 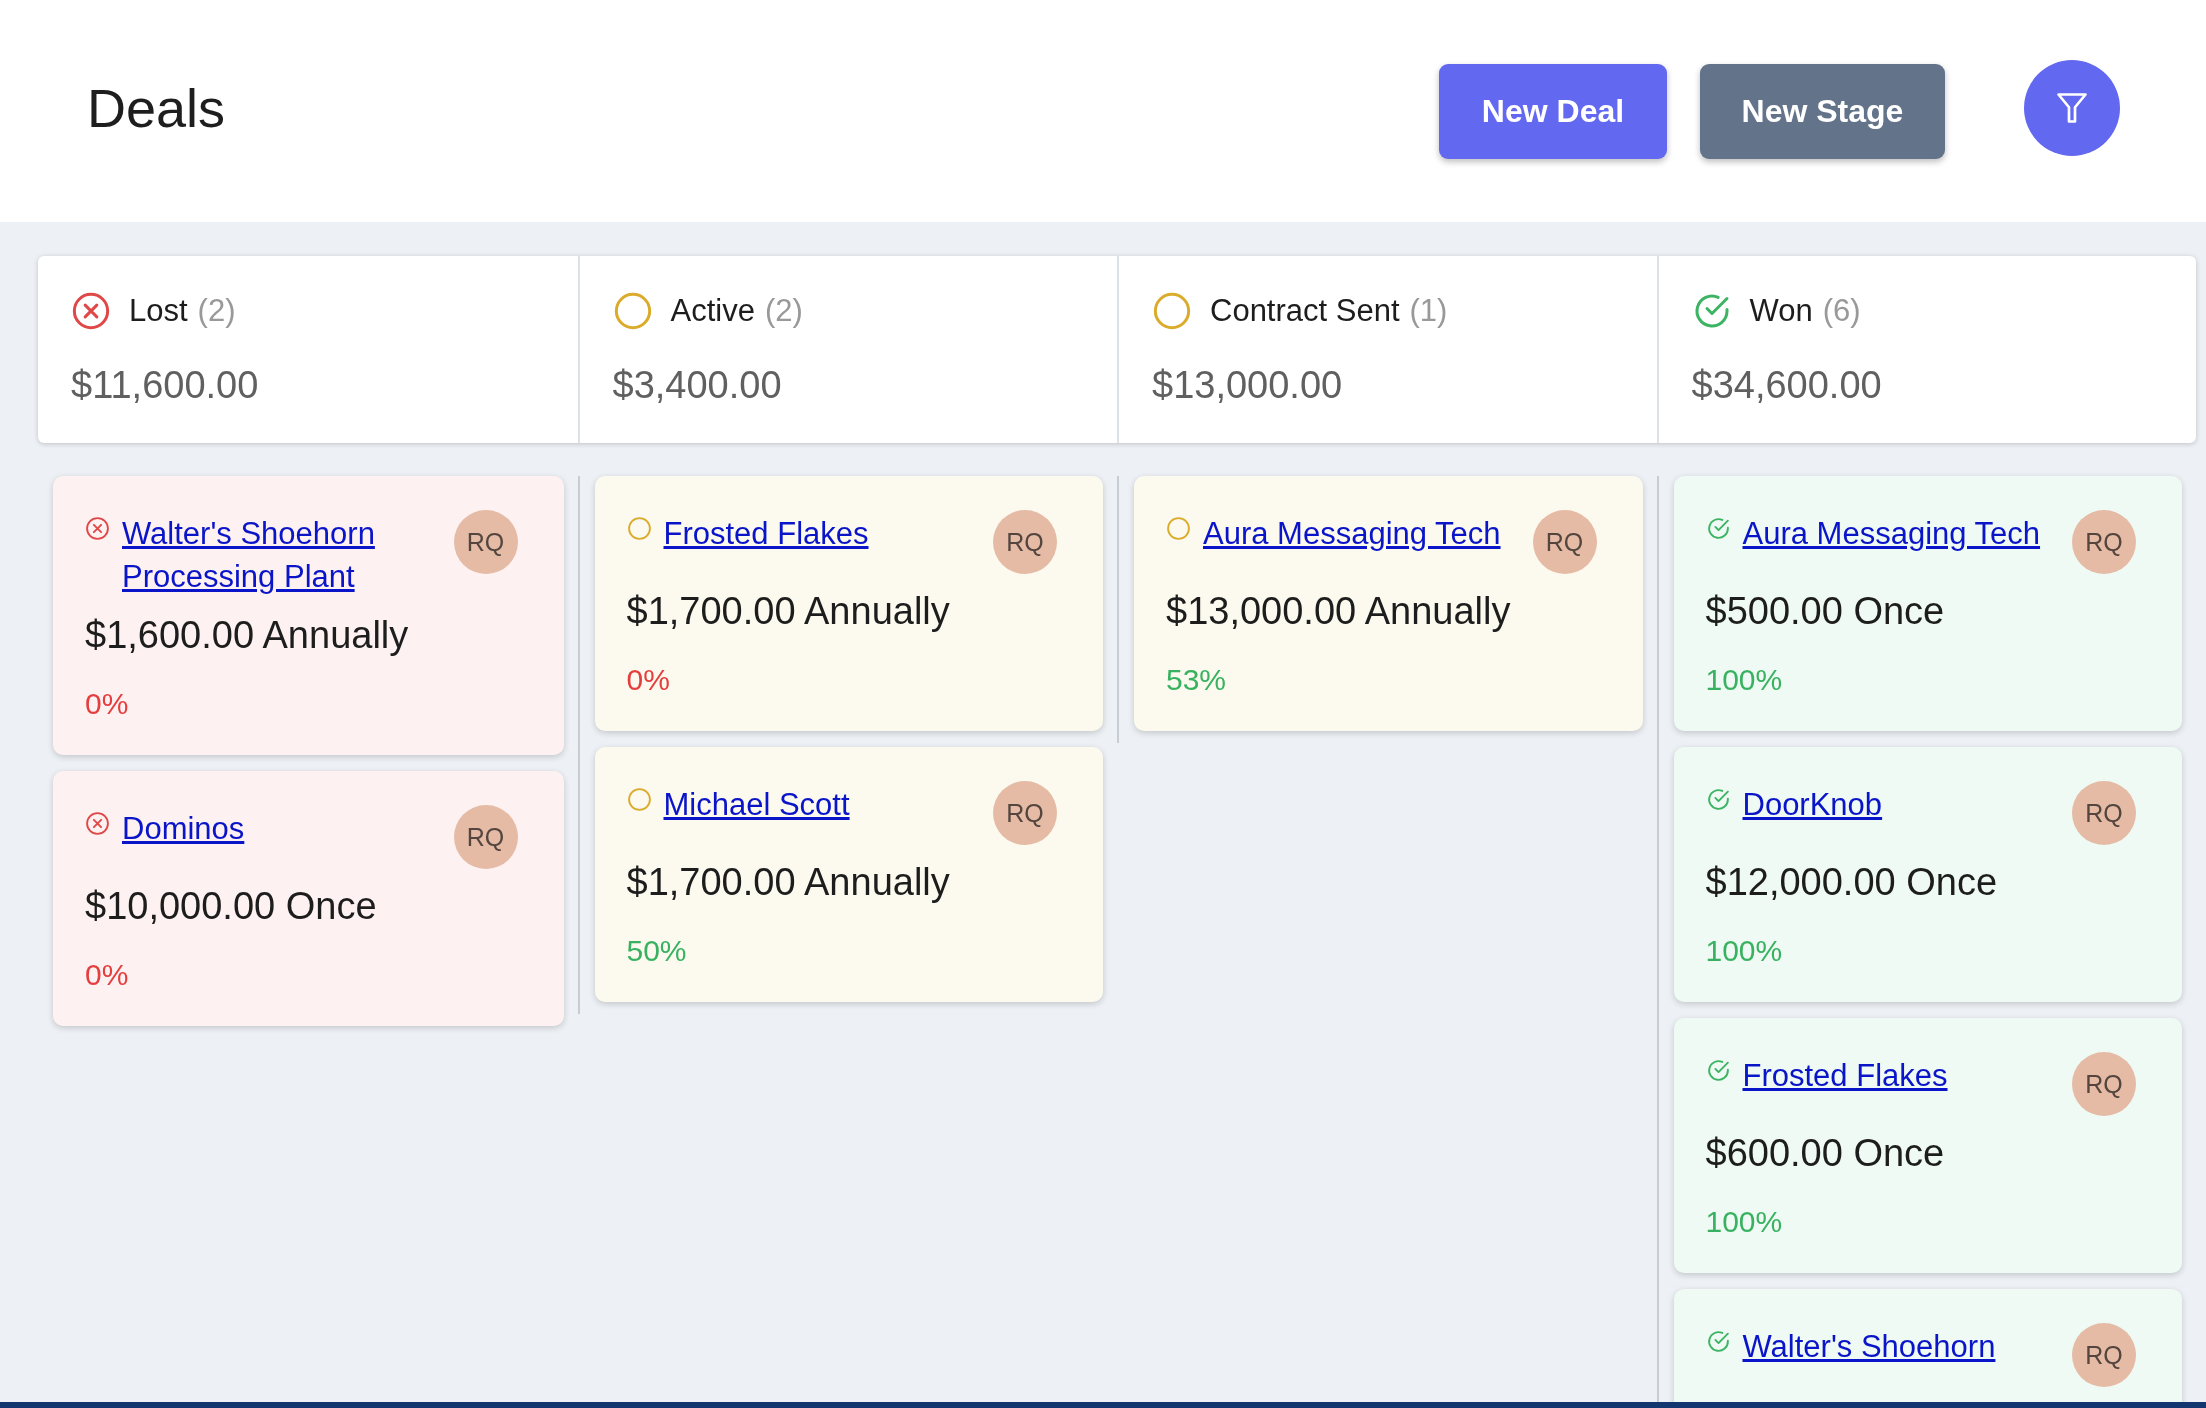 I want to click on deal-card: Frosted Flakes RQ $1,700.00 Annually 0%, so click(x=848, y=603).